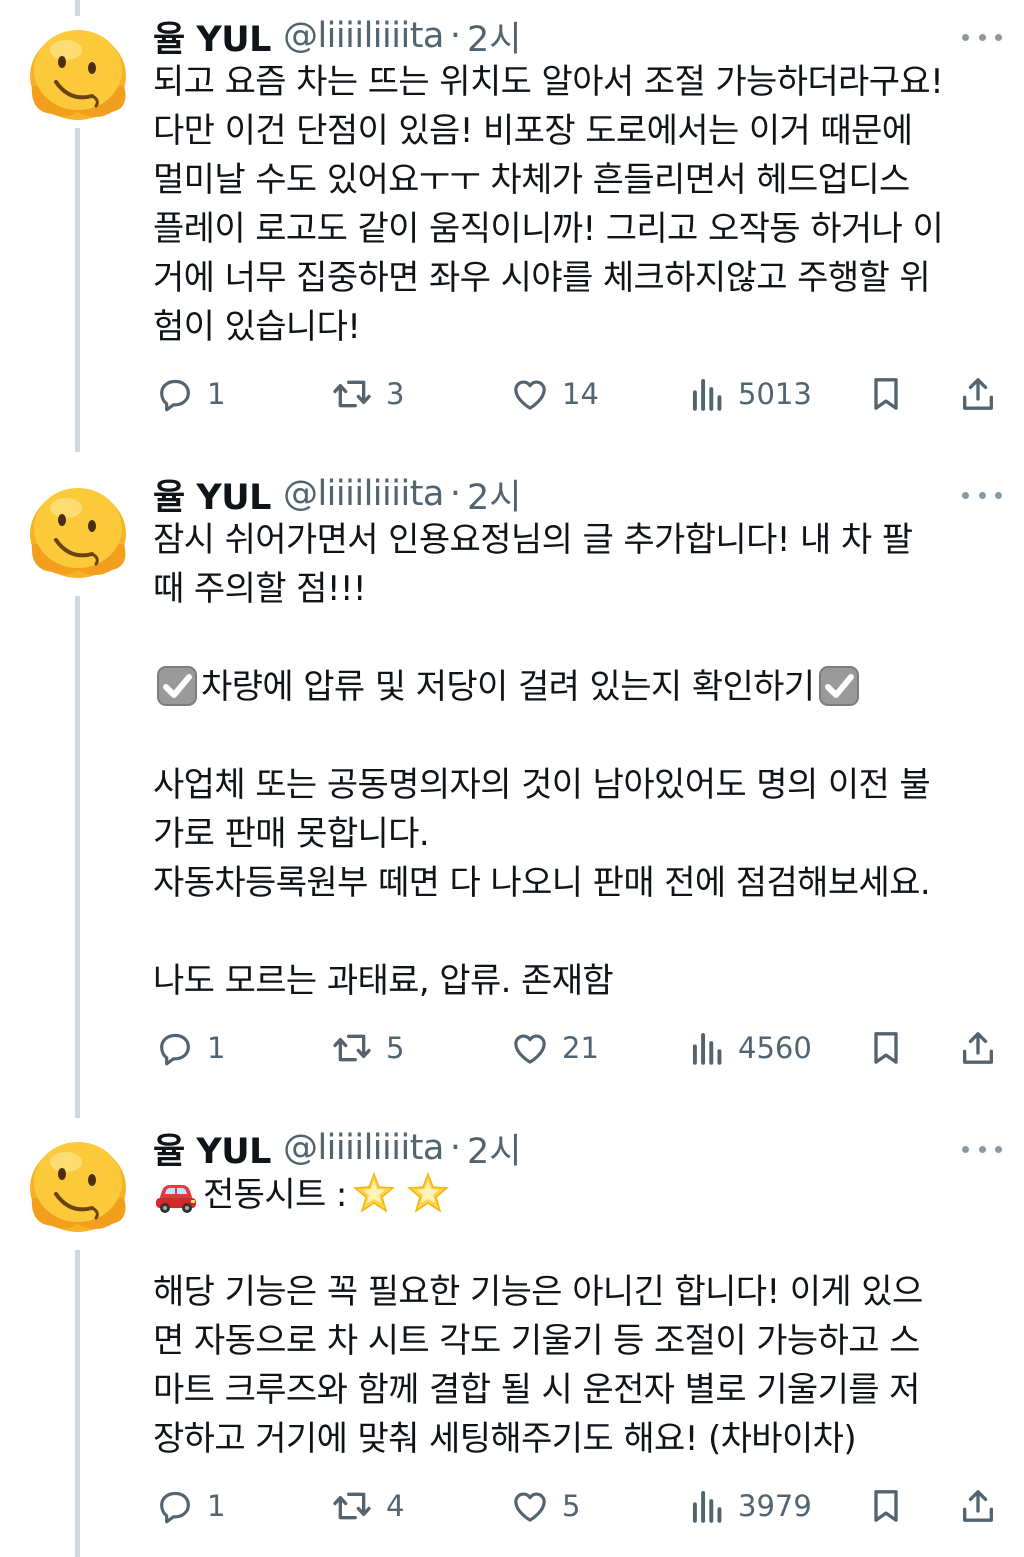 The height and width of the screenshot is (1557, 1024). What do you see at coordinates (580, 1048) in the screenshot?
I see `like-count: 21` at bounding box center [580, 1048].